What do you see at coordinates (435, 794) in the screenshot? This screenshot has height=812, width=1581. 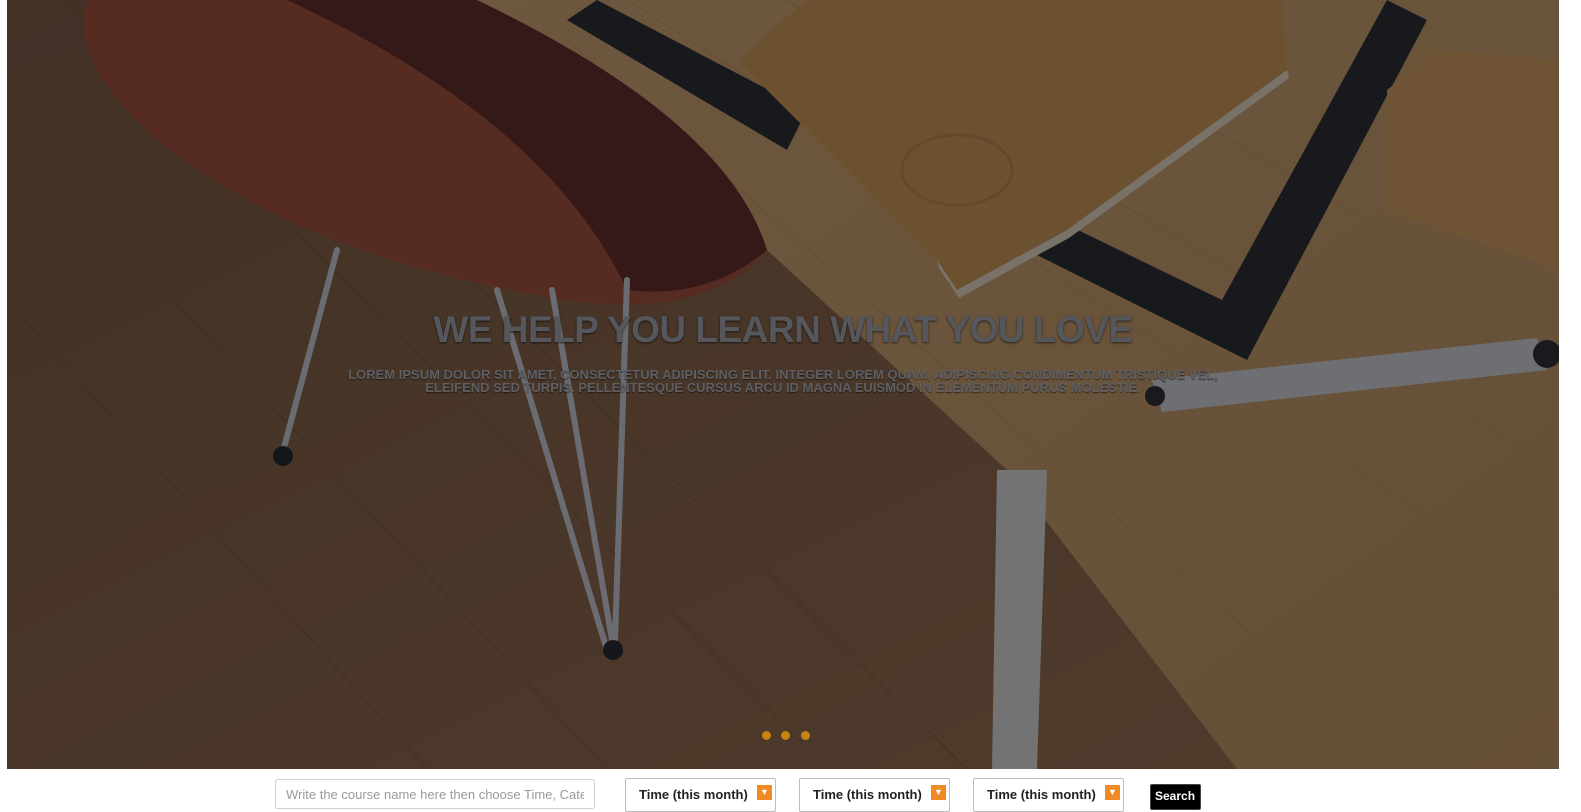 I see `course-name-input` at bounding box center [435, 794].